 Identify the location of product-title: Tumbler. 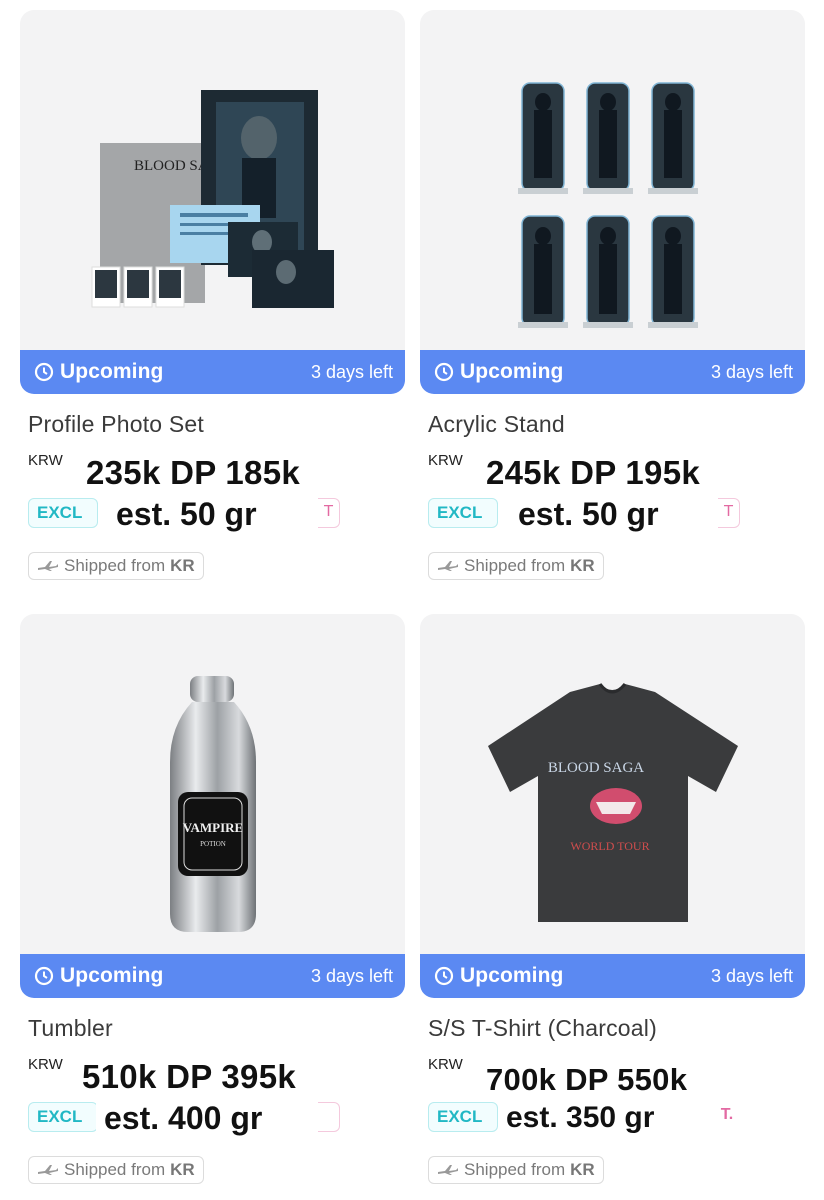
(216, 1028).